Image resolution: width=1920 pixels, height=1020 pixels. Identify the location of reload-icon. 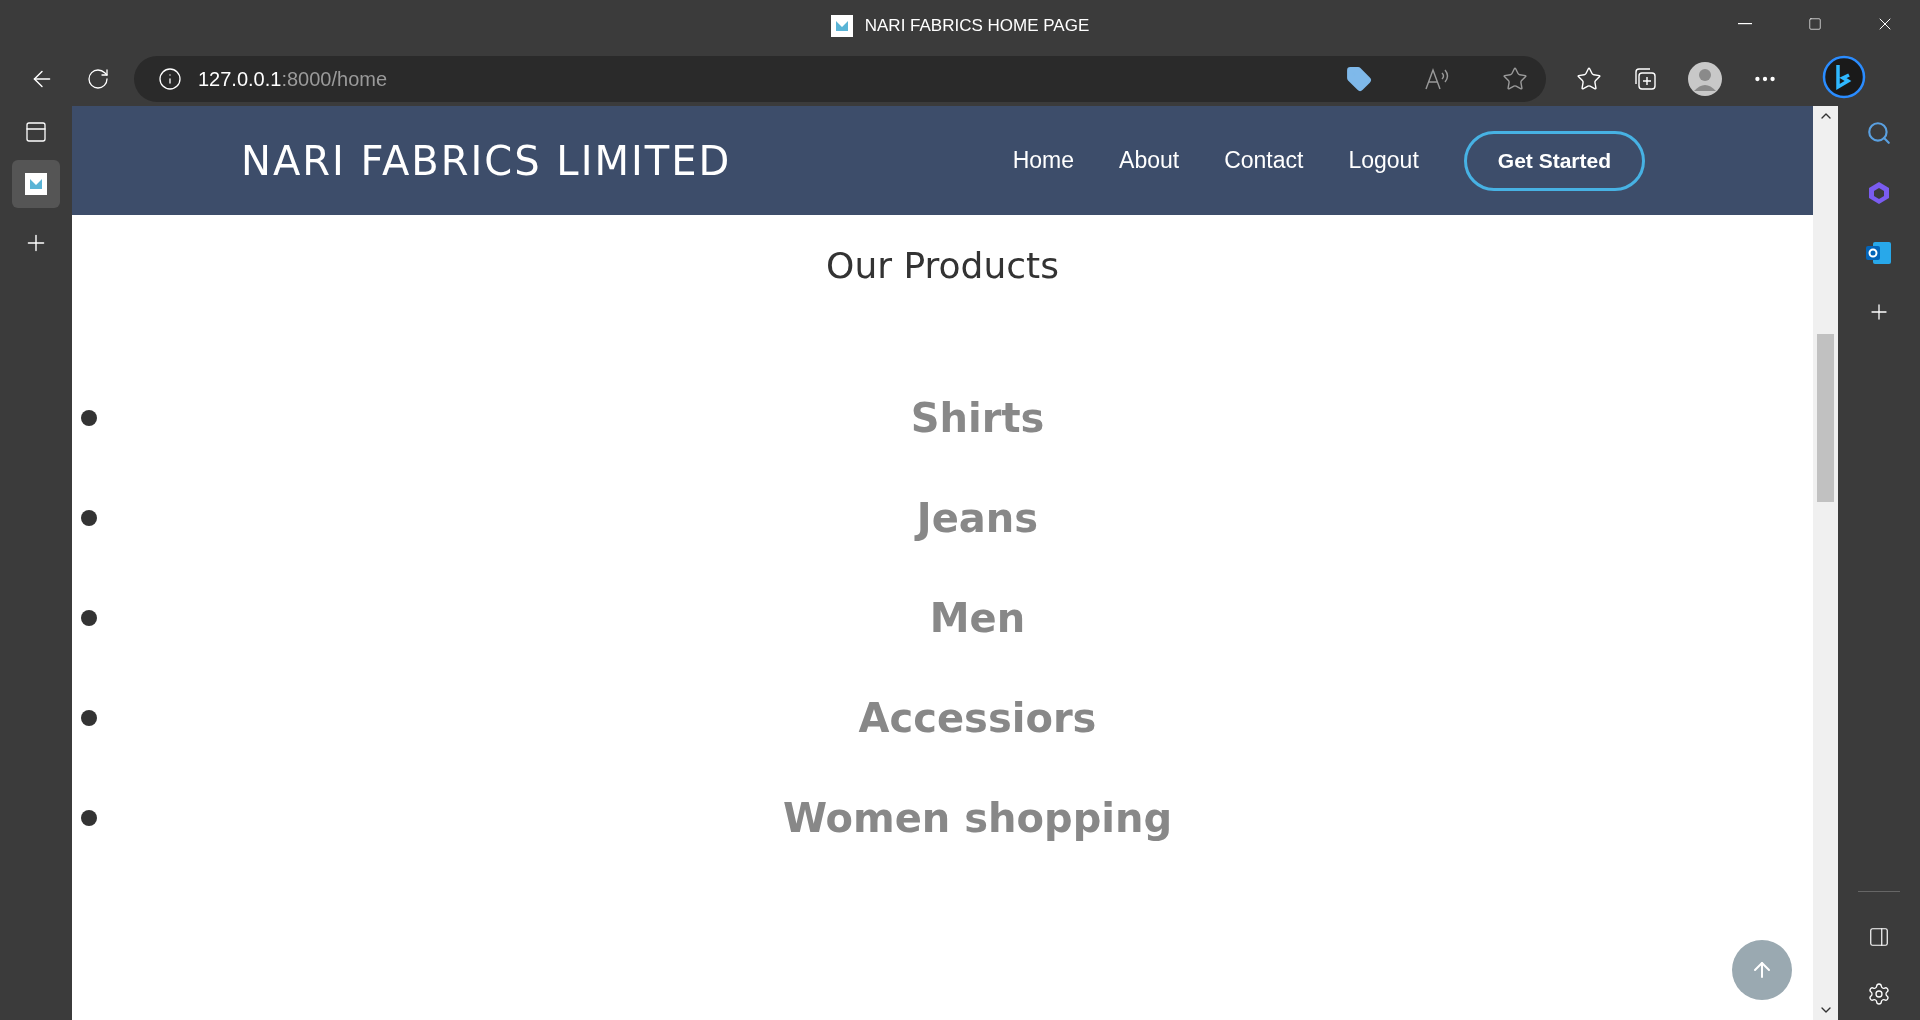
(98, 79).